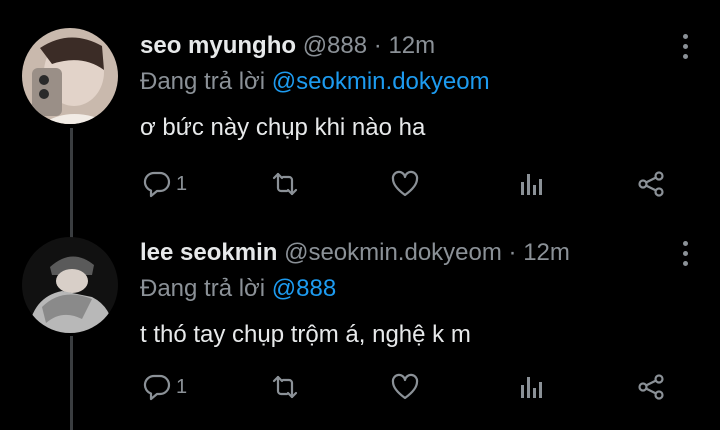 The image size is (720, 430). I want to click on tweet-header: seo myungho @888 · 12m, so click(420, 46).